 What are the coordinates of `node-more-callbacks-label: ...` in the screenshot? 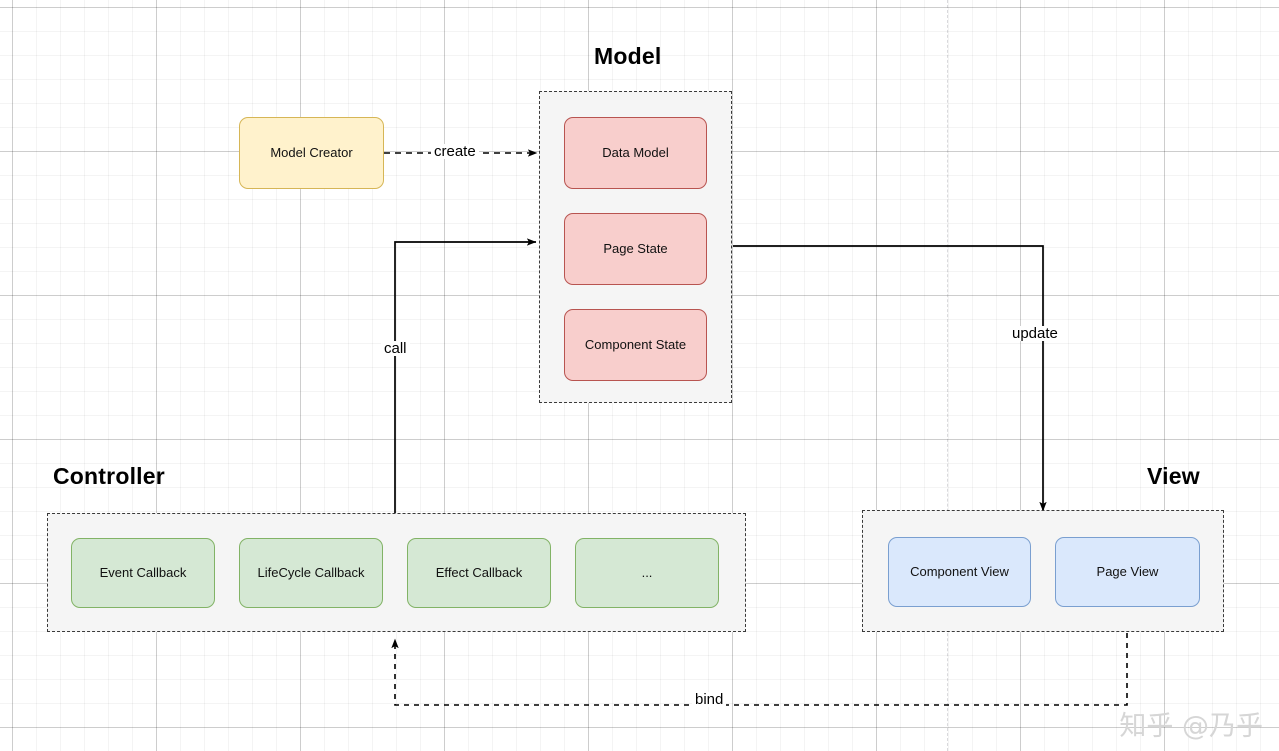 It's located at (647, 572).